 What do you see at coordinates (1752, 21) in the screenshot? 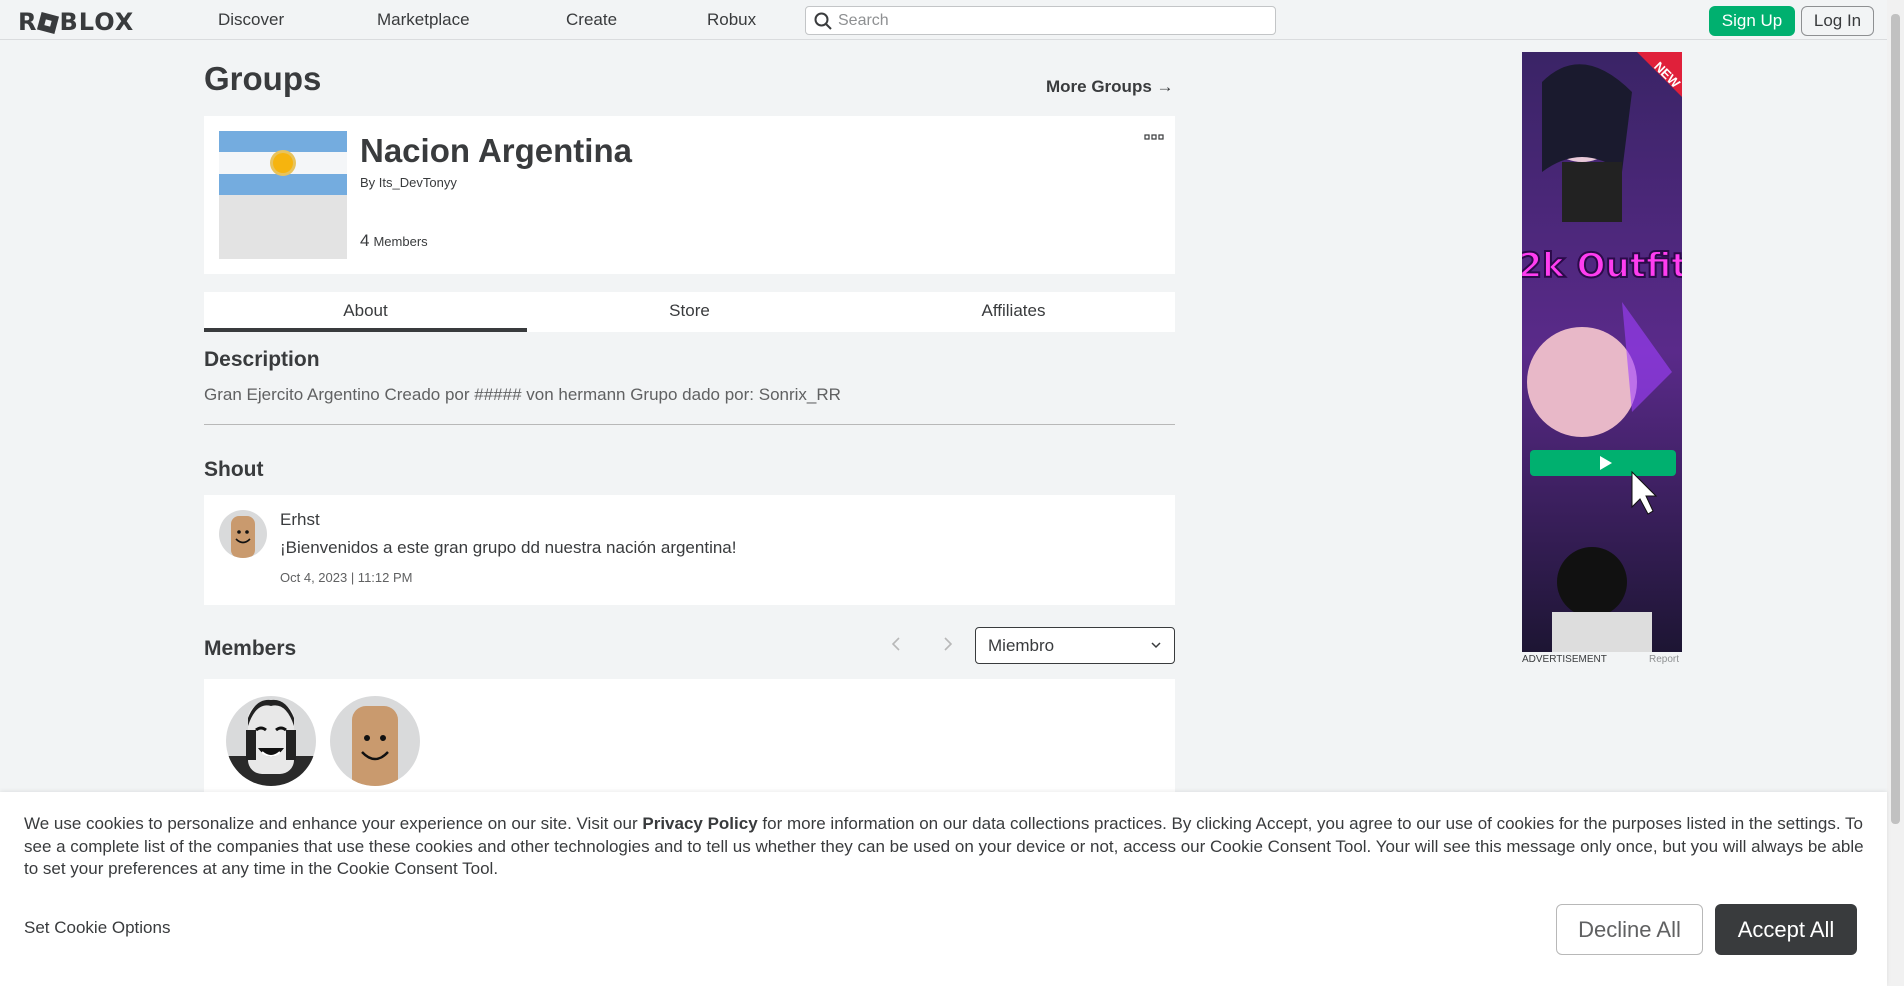
I see `sign-up-button: Sign Up` at bounding box center [1752, 21].